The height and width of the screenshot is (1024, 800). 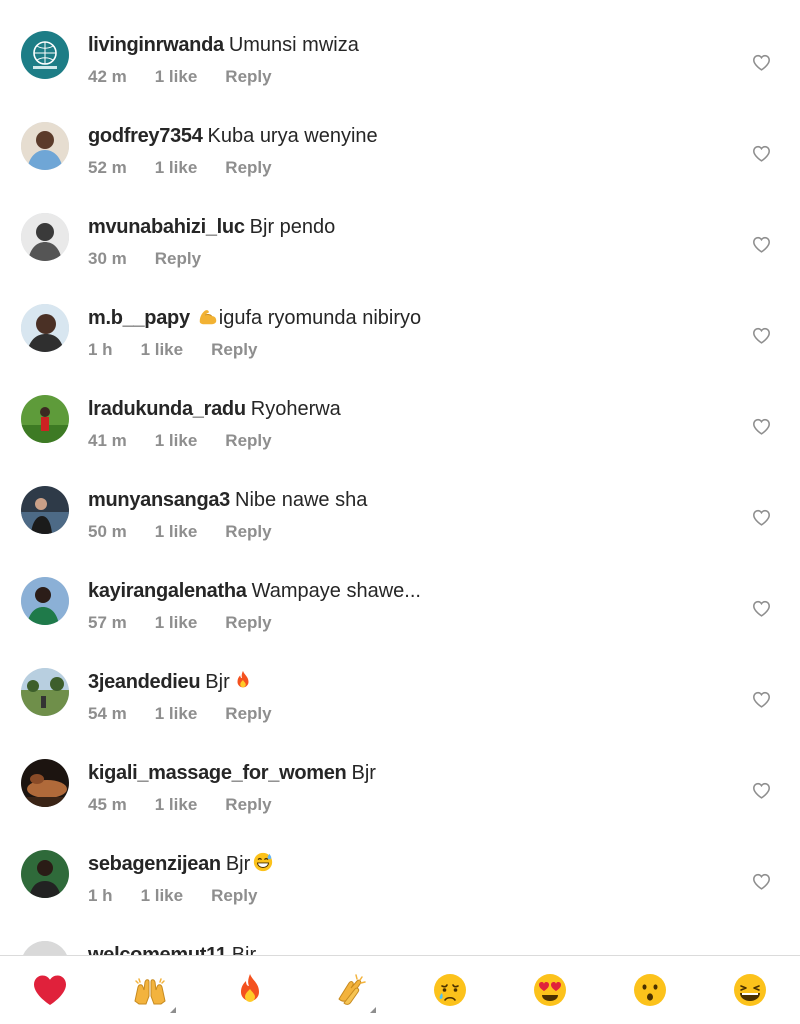 I want to click on comment-timestamp: 42 m, so click(x=107, y=76).